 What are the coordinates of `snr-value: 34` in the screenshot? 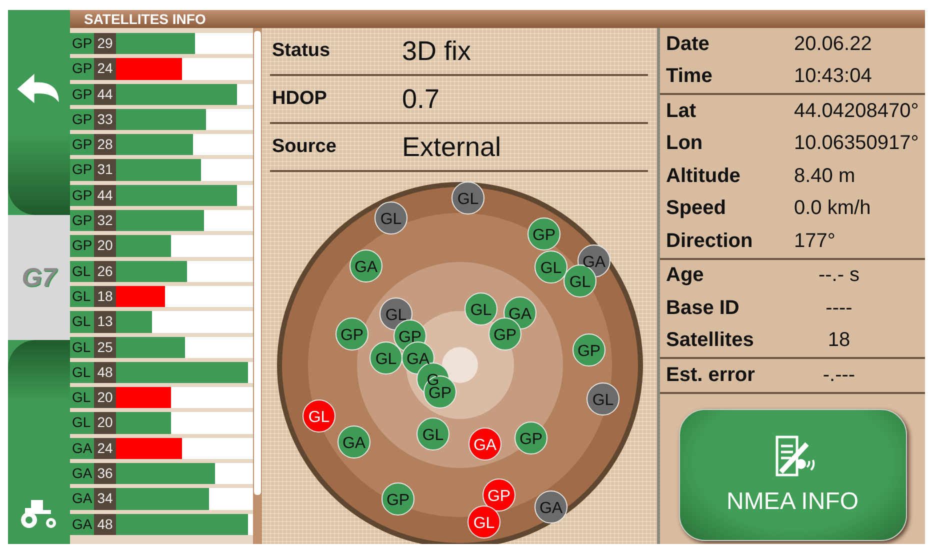 It's located at (105, 499).